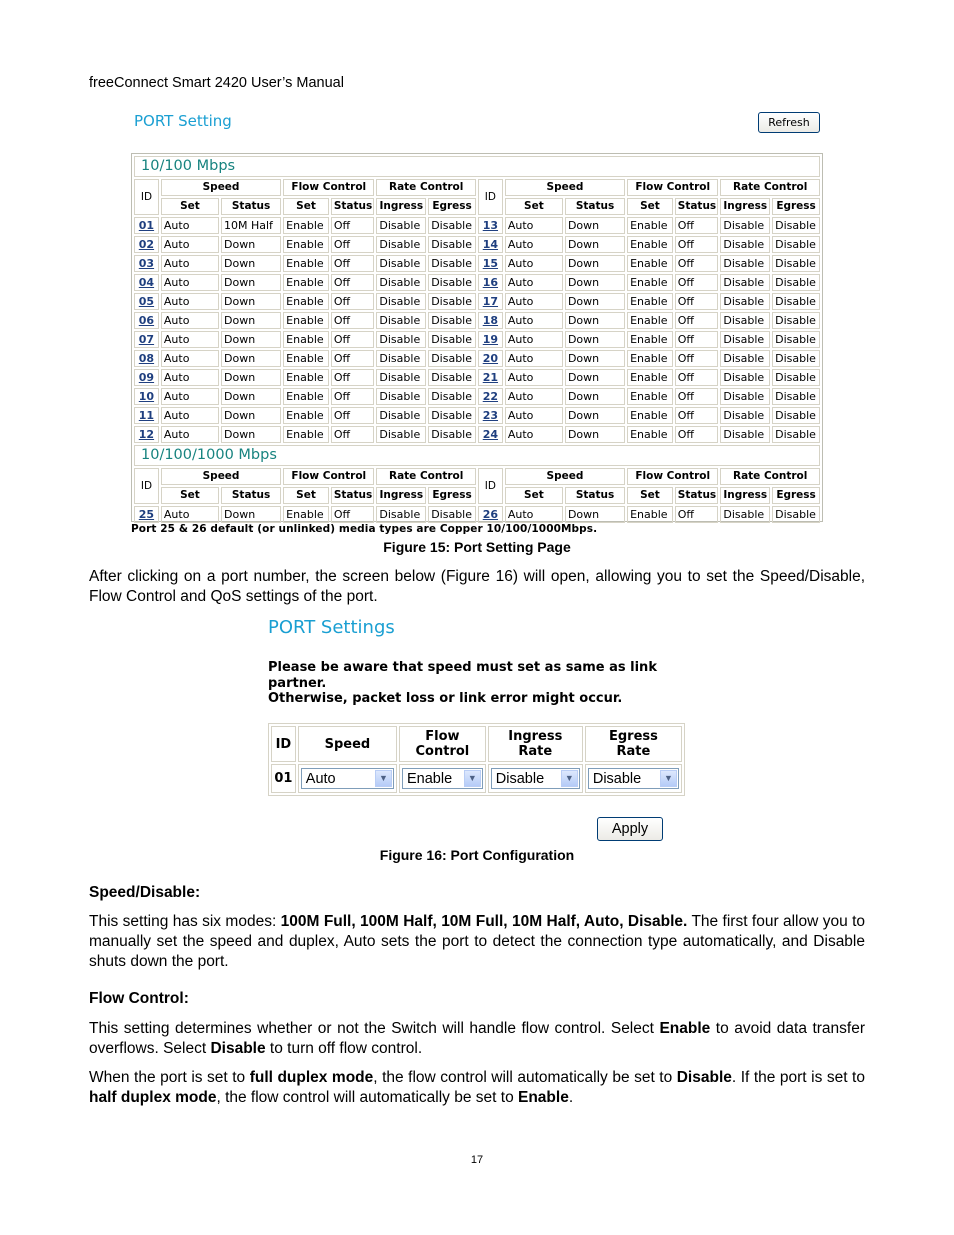 The image size is (954, 1235). What do you see at coordinates (490, 415) in the screenshot?
I see `port-link: 23` at bounding box center [490, 415].